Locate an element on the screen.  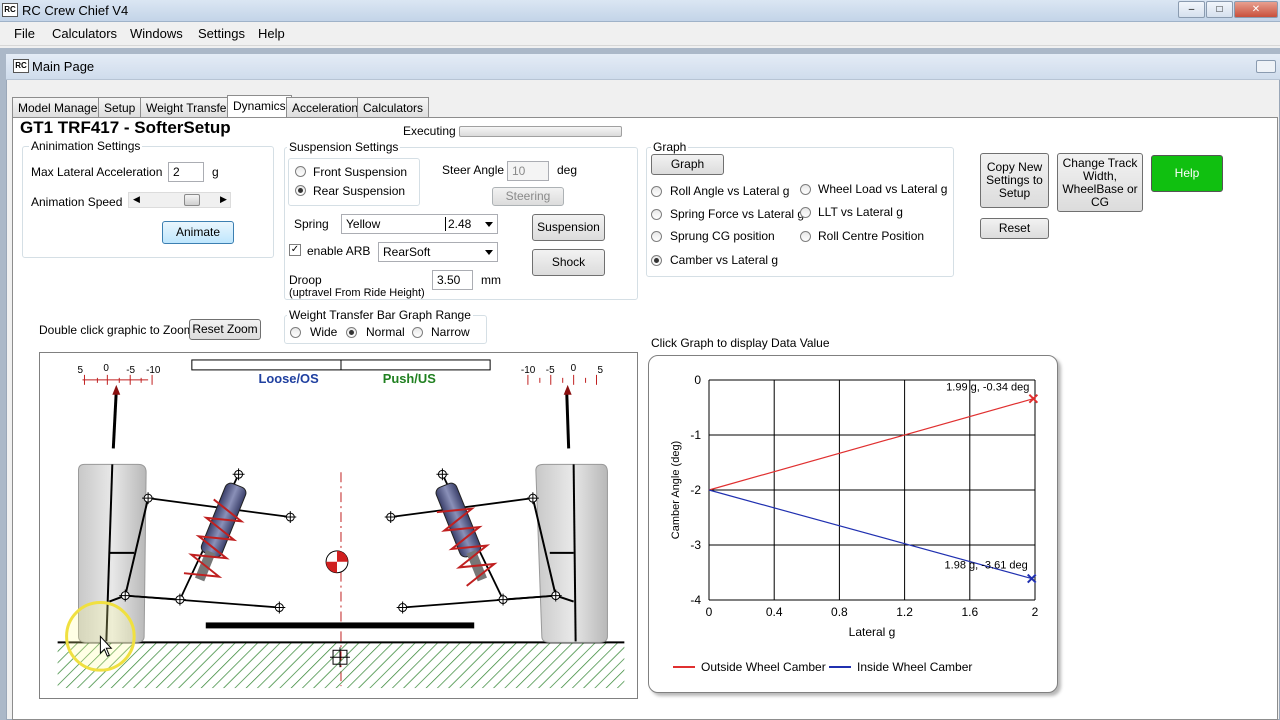
wheel-load-radio is located at coordinates (805, 189).